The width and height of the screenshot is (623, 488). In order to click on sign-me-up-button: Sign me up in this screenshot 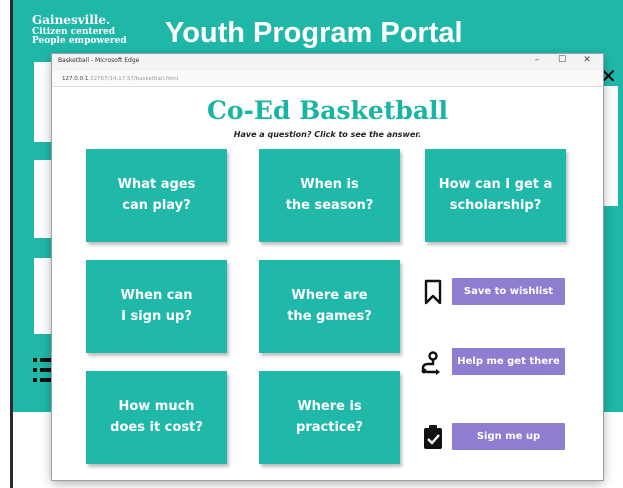, I will do `click(508, 436)`.